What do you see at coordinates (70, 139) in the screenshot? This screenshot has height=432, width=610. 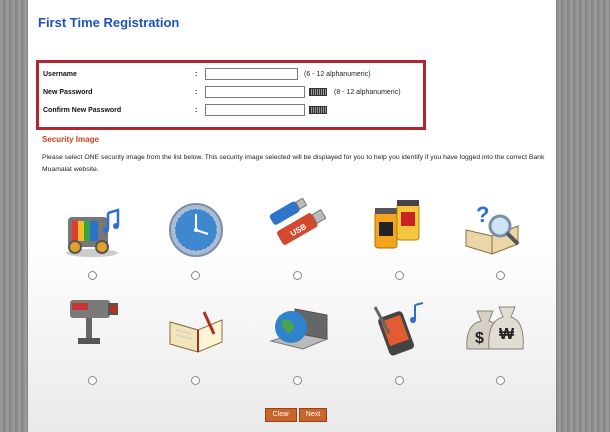 I see `security-image-title: Security Image` at bounding box center [70, 139].